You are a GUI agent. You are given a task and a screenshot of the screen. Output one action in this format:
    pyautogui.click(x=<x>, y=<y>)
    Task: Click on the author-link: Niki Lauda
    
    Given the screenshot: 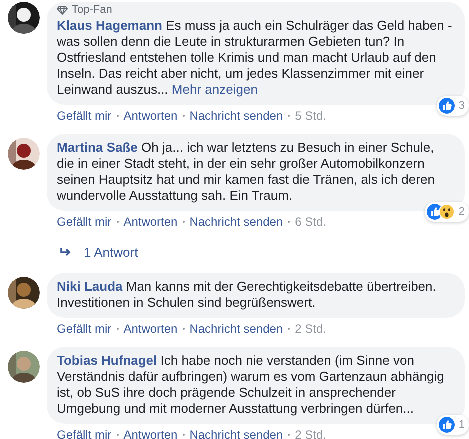 What is the action you would take?
    pyautogui.click(x=90, y=286)
    